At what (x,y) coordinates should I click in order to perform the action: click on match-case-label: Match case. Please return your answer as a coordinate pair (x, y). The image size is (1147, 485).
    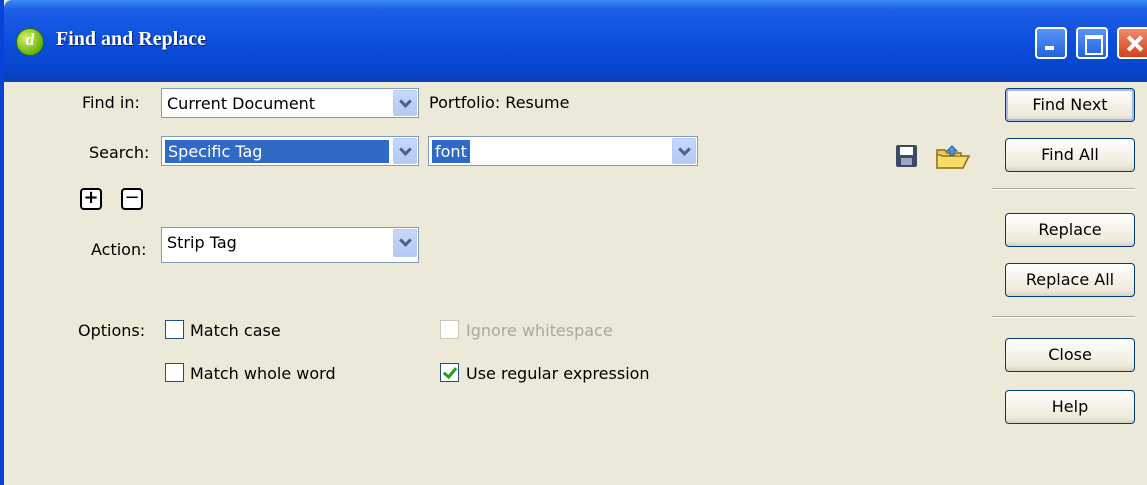
    Looking at the image, I should click on (235, 330).